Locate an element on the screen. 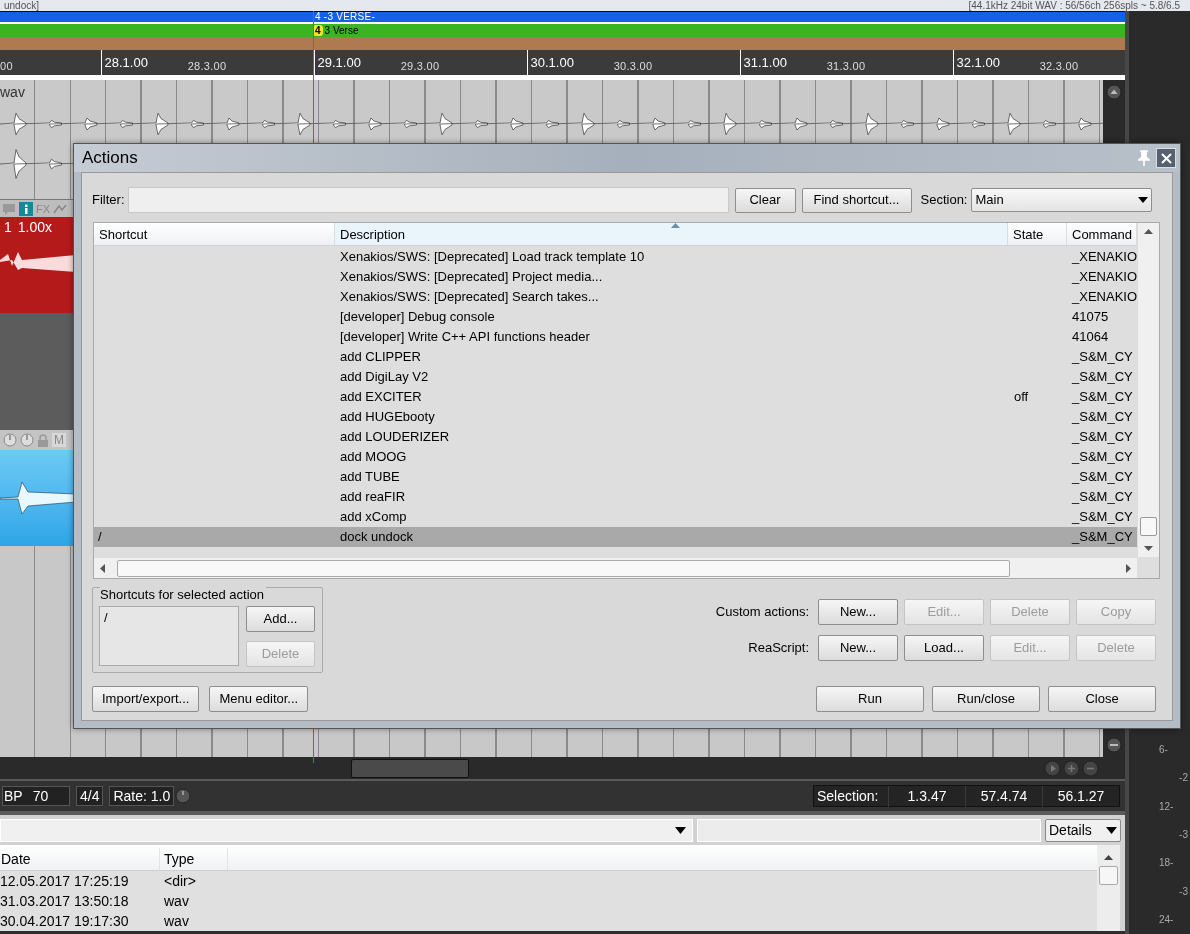  table-cell: add xComp is located at coordinates (373, 517).